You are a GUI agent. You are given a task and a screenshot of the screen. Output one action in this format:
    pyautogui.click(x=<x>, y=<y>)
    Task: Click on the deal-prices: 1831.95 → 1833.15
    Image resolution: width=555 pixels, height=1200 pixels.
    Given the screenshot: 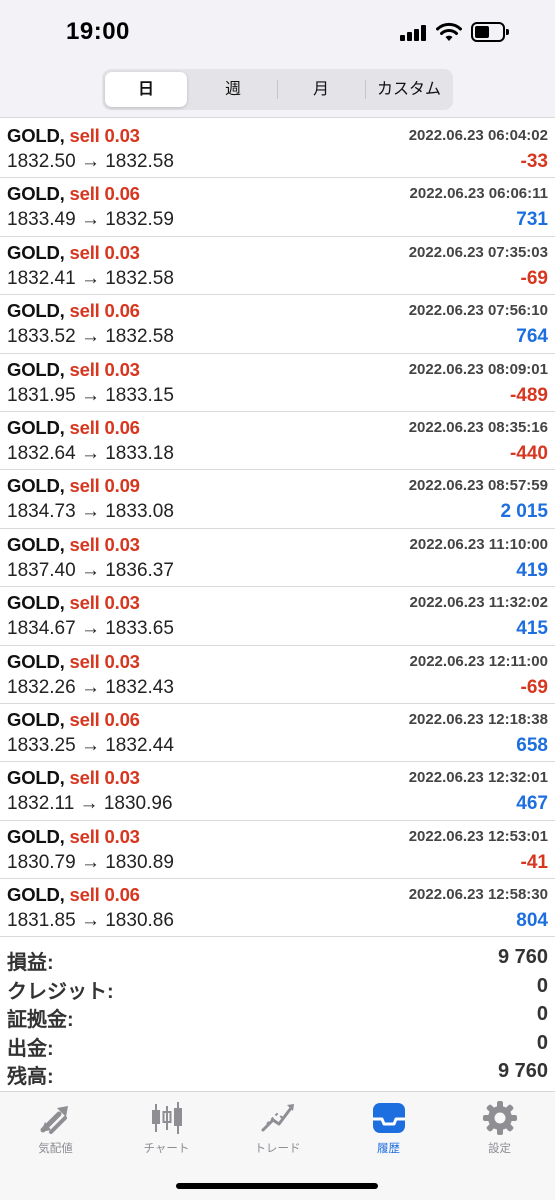 What is the action you would take?
    pyautogui.click(x=90, y=395)
    